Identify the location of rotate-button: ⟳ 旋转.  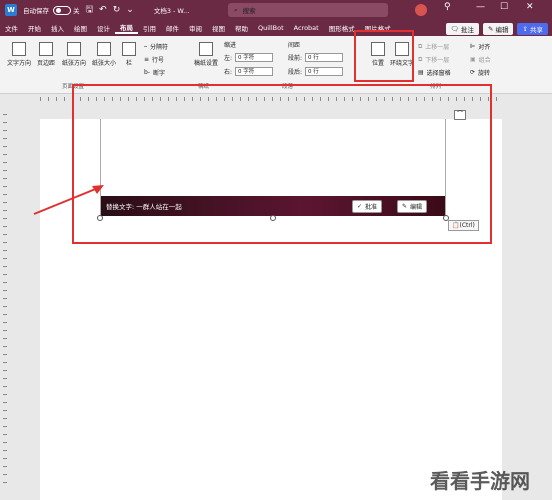
(480, 72).